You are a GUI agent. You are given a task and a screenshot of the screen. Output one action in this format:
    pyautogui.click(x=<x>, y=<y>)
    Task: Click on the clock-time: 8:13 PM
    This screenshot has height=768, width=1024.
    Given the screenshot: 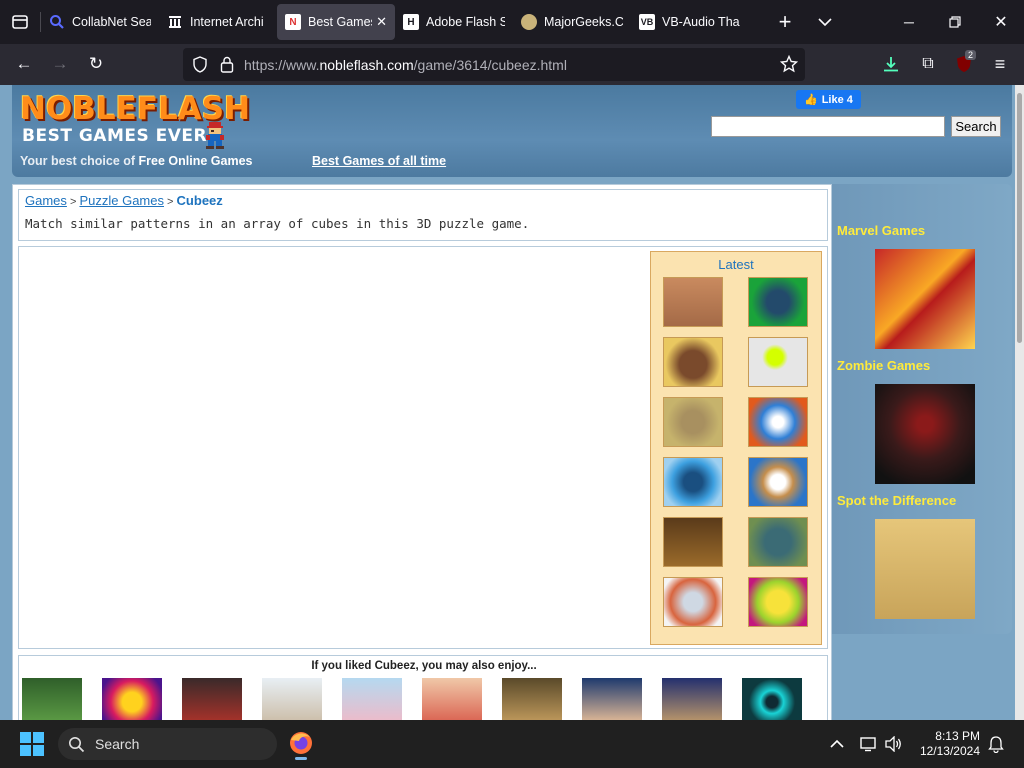 What is the action you would take?
    pyautogui.click(x=957, y=736)
    